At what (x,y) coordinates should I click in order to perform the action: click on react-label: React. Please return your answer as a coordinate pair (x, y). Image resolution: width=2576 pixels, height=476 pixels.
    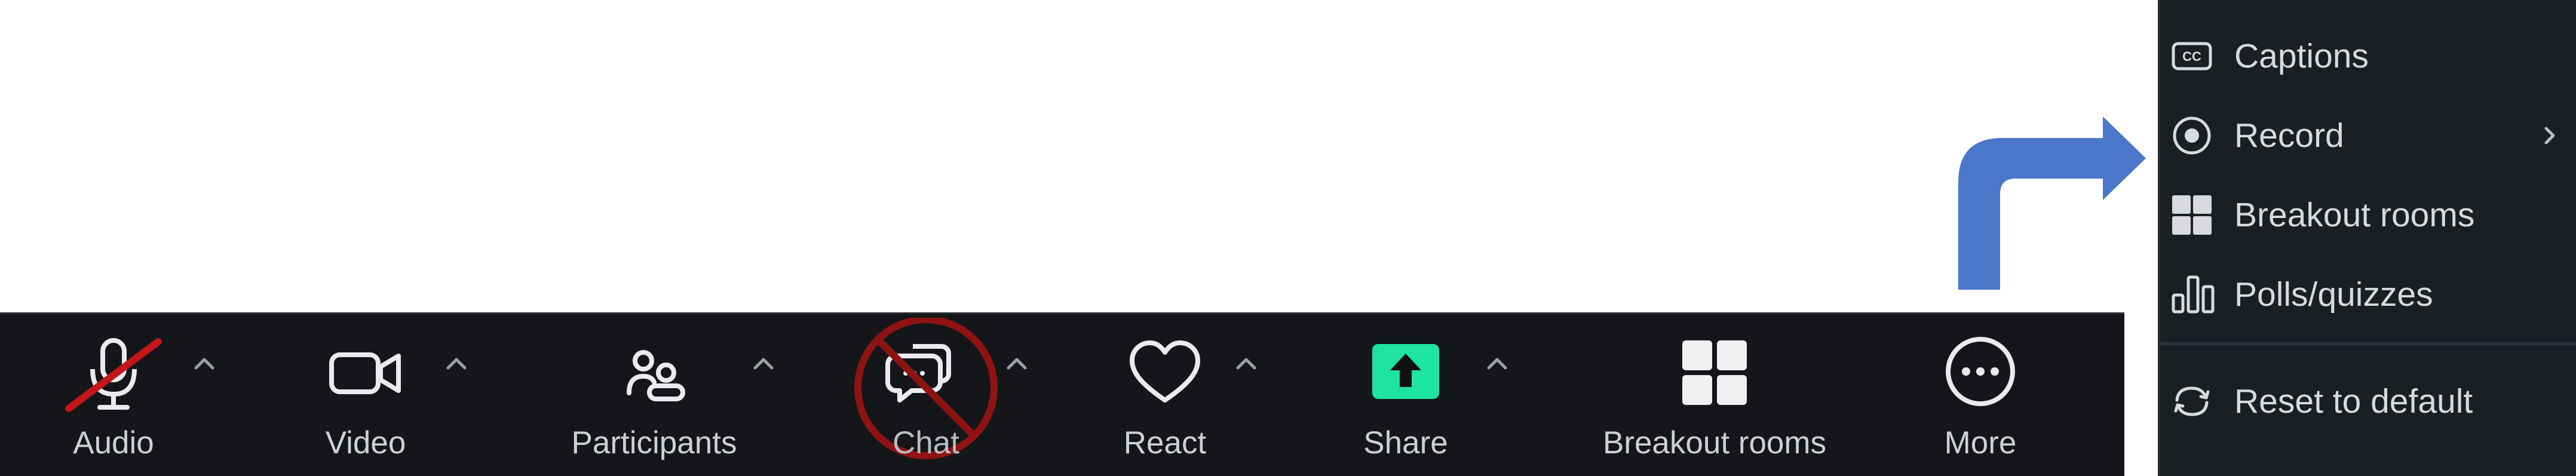
    Looking at the image, I should click on (1165, 442).